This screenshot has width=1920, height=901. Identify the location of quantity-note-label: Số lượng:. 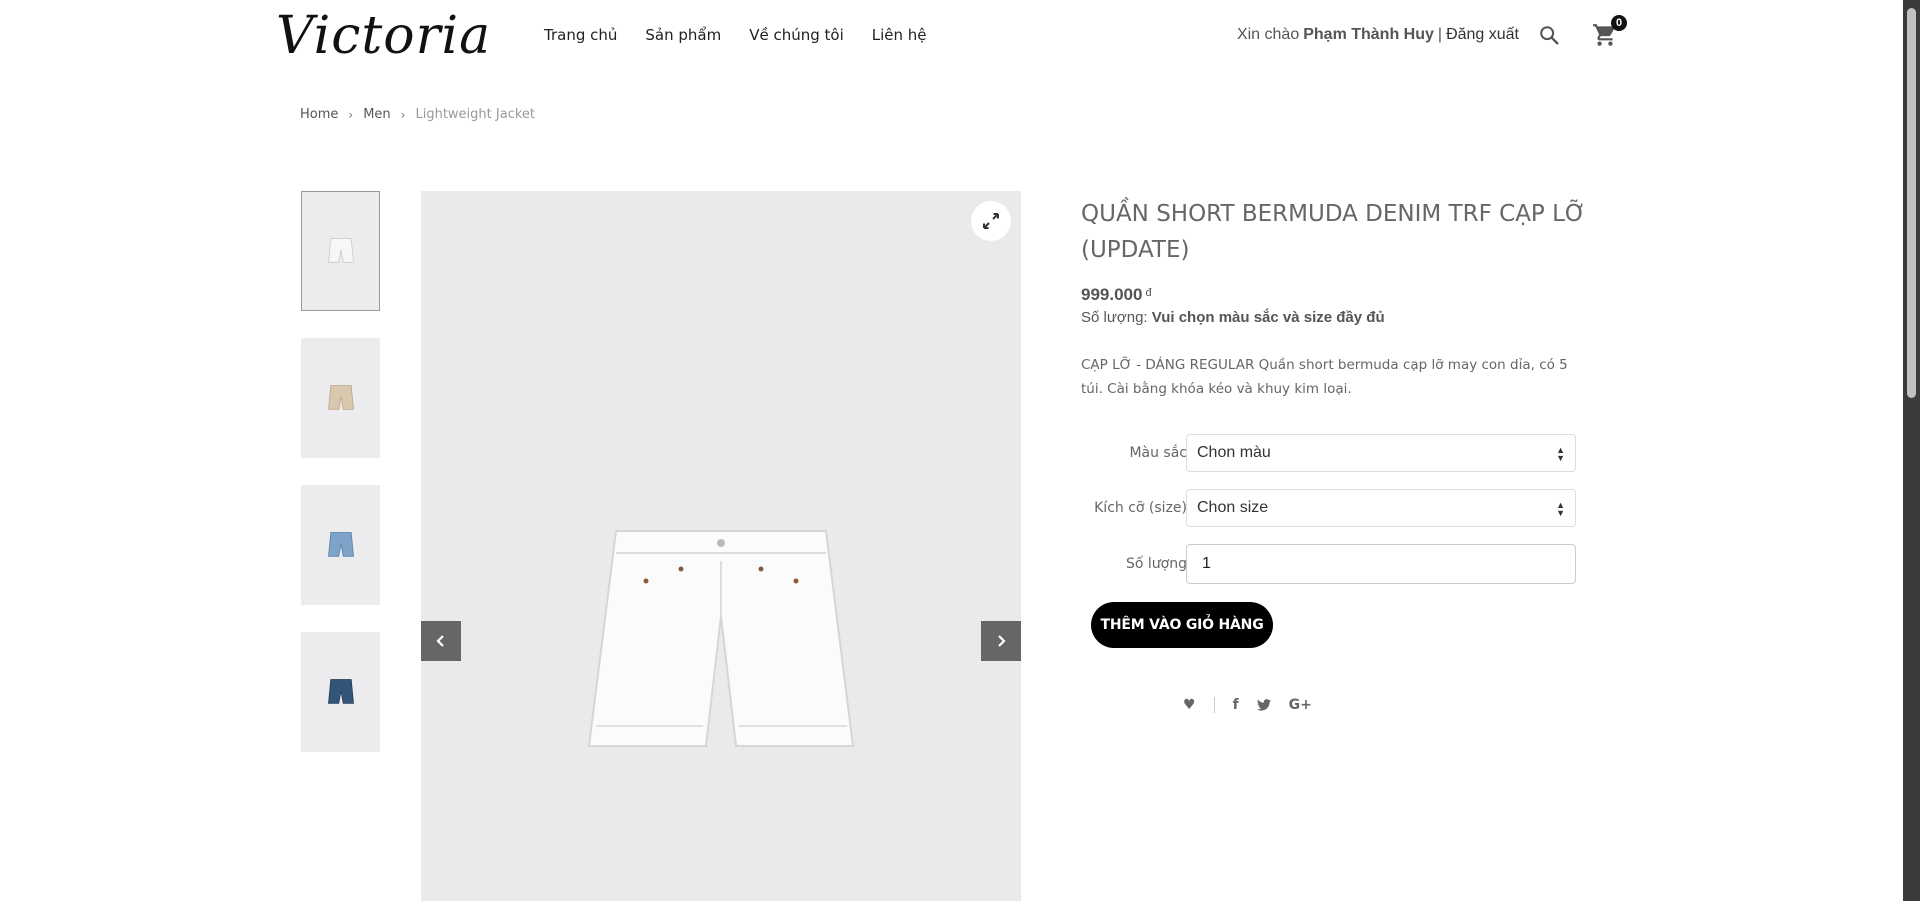
(1114, 317).